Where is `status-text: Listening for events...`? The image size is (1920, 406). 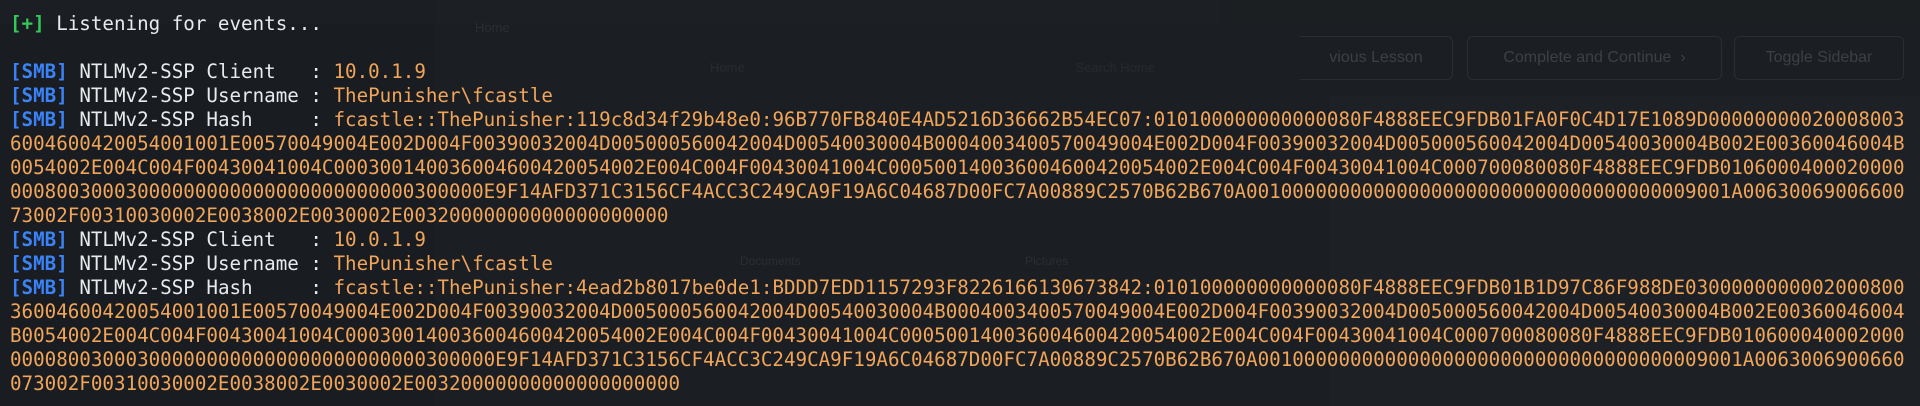 status-text: Listening for events... is located at coordinates (183, 23).